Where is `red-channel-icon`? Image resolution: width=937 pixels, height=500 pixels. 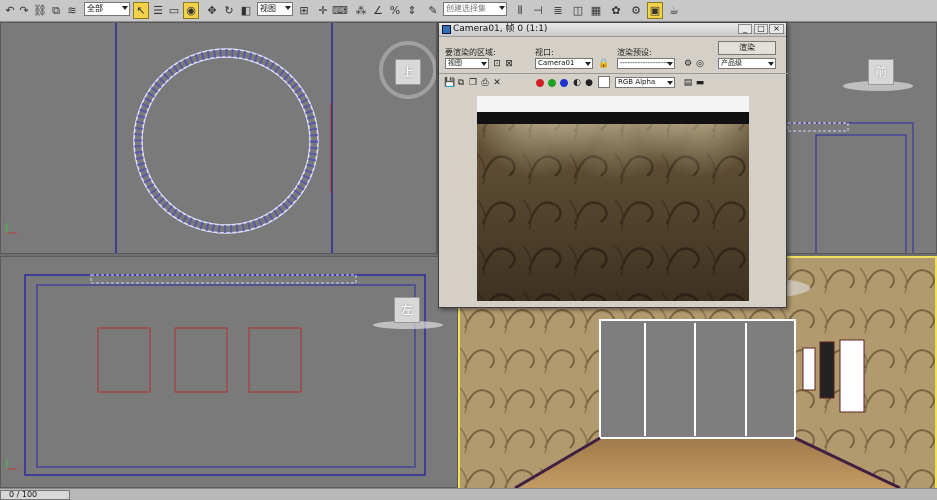
red-channel-icon is located at coordinates (540, 83).